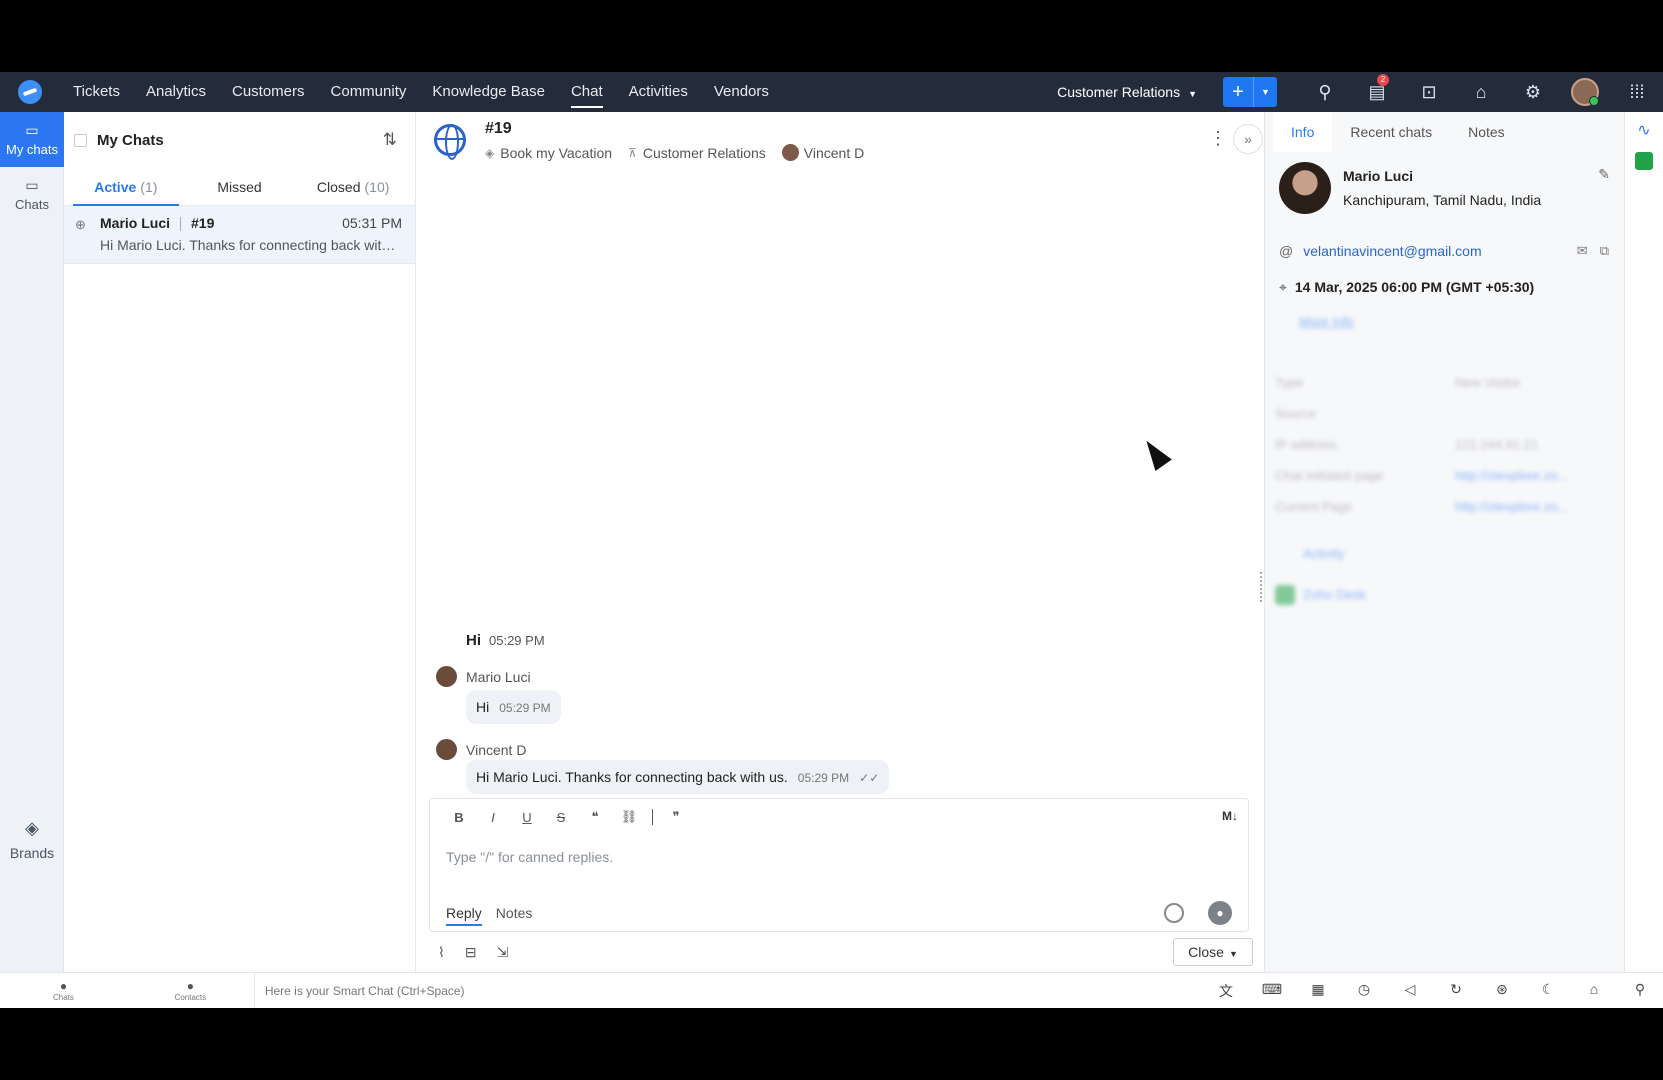  What do you see at coordinates (1226, 991) in the screenshot?
I see `translate-icon: 文` at bounding box center [1226, 991].